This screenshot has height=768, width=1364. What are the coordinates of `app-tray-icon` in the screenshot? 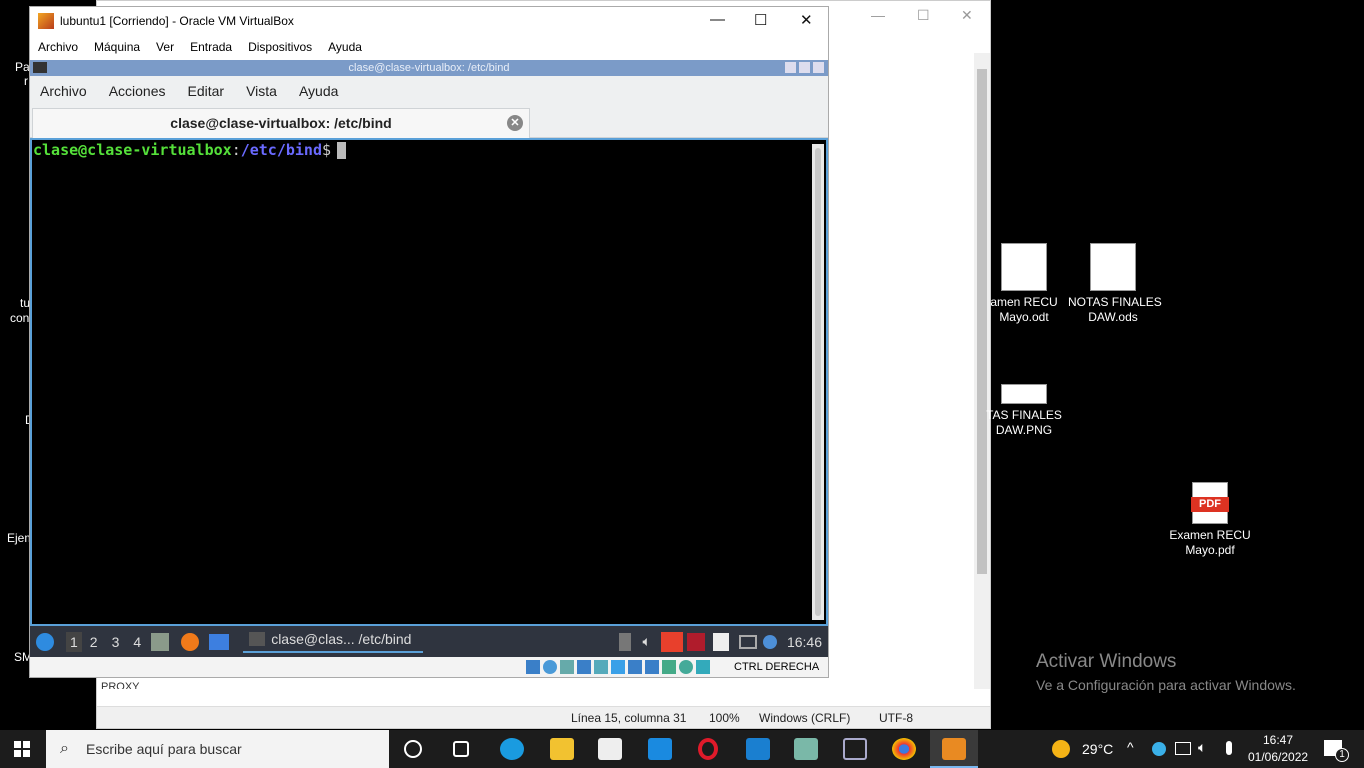 It's located at (695, 641).